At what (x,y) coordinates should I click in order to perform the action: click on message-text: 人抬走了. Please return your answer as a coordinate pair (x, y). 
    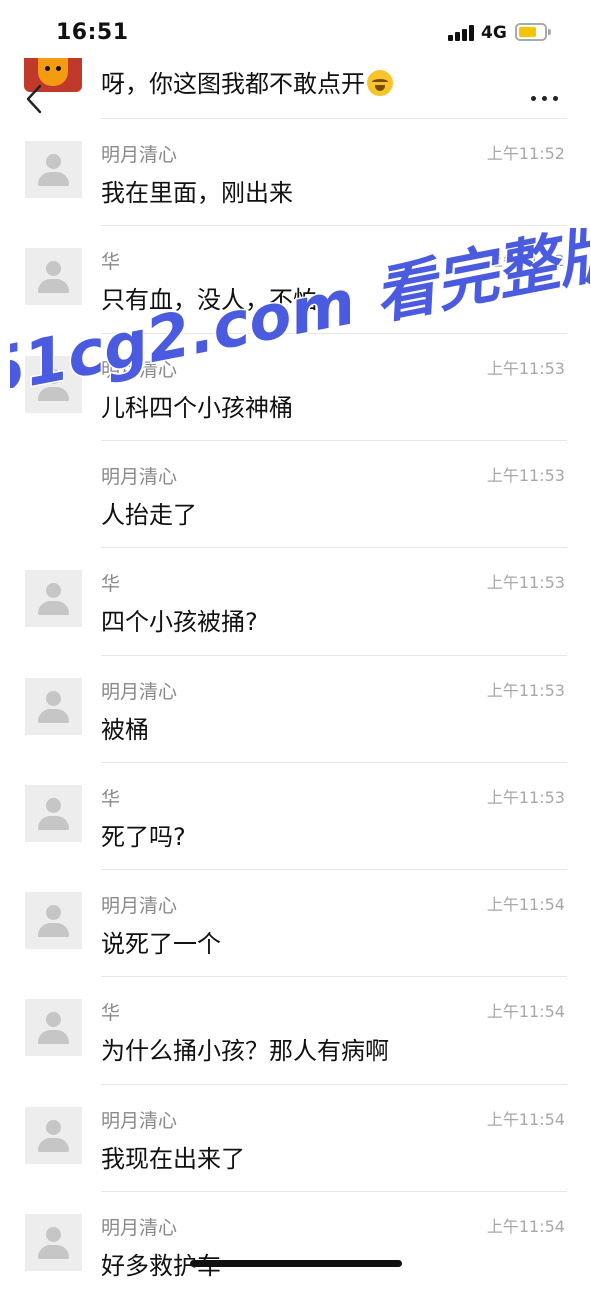
    Looking at the image, I should click on (149, 514).